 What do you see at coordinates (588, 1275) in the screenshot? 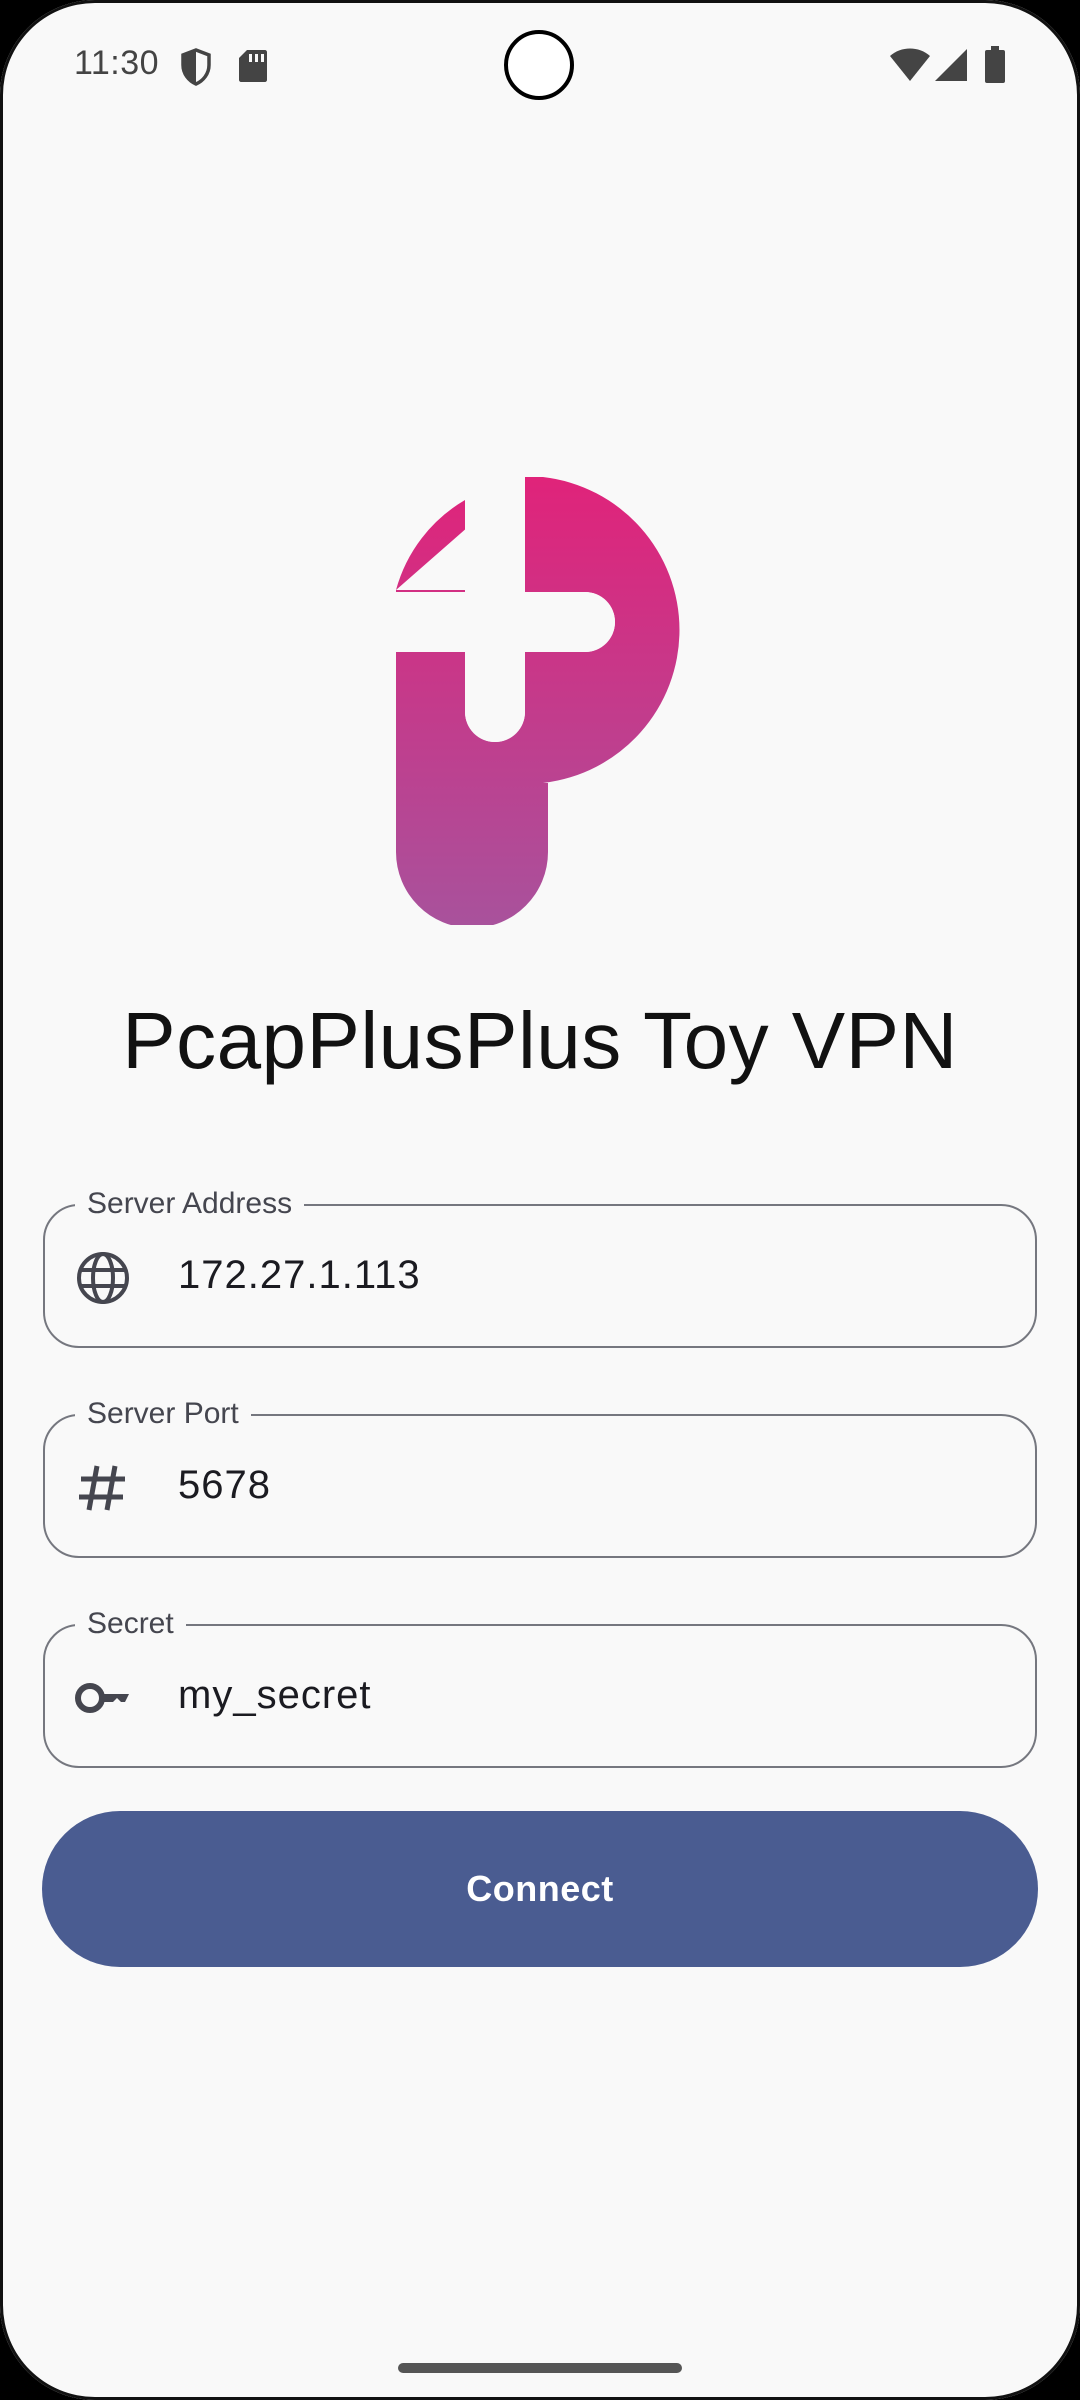
I see `server-address-input` at bounding box center [588, 1275].